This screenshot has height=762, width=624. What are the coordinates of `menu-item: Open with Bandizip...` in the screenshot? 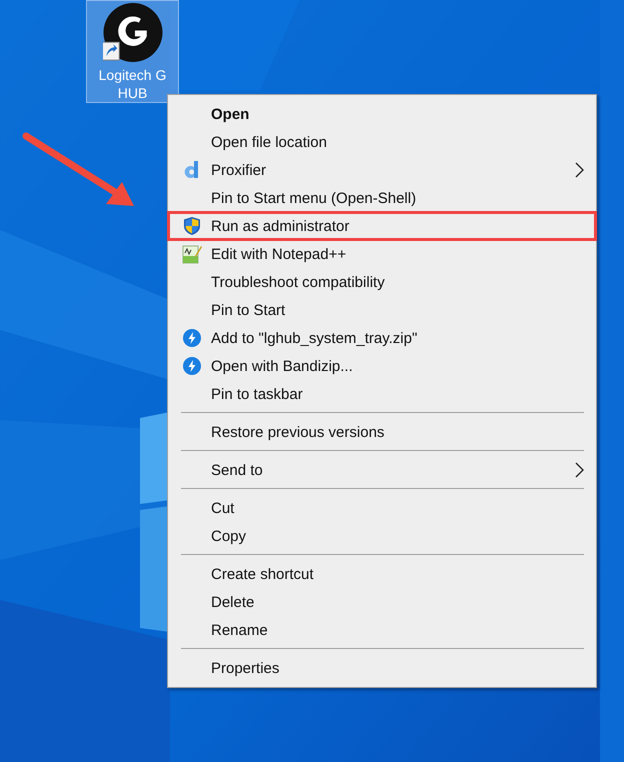 It's located at (382, 366).